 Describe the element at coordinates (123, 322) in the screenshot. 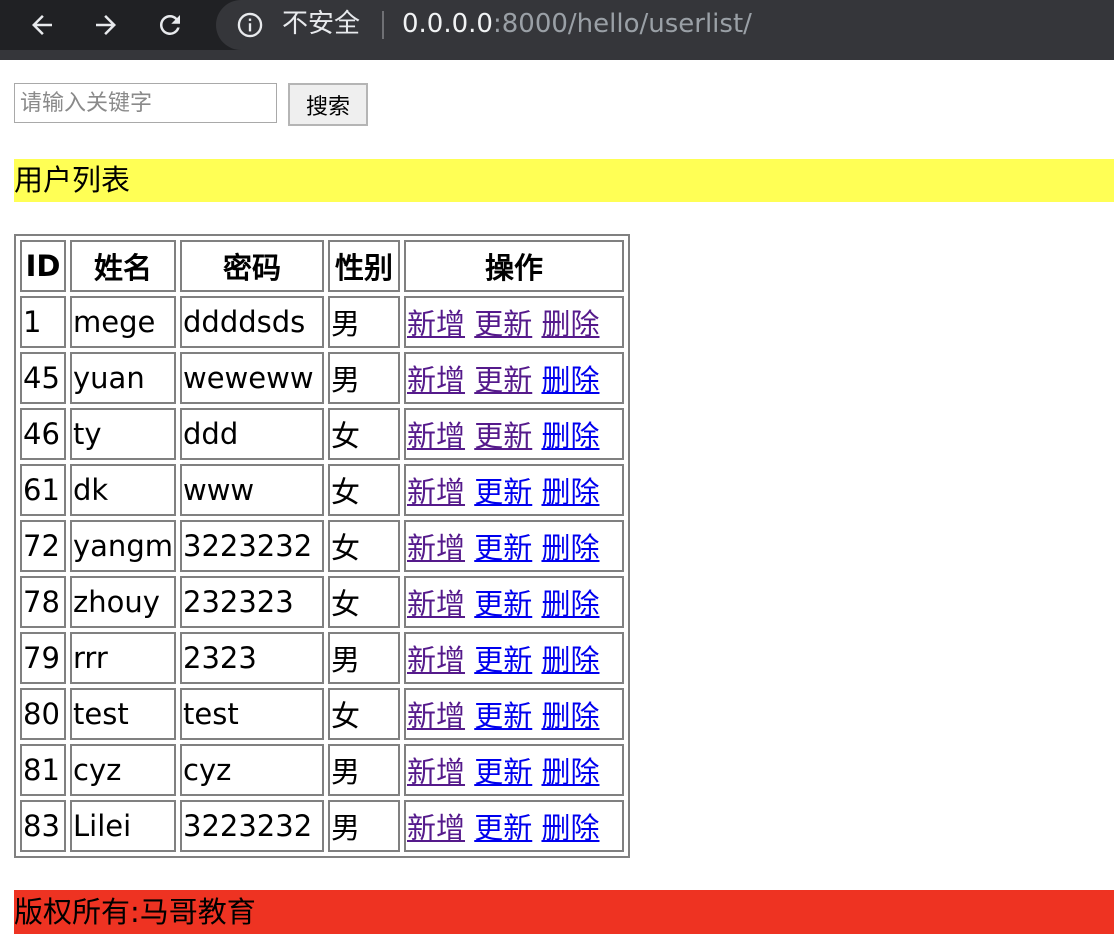

I see `cell-name: mege` at that location.